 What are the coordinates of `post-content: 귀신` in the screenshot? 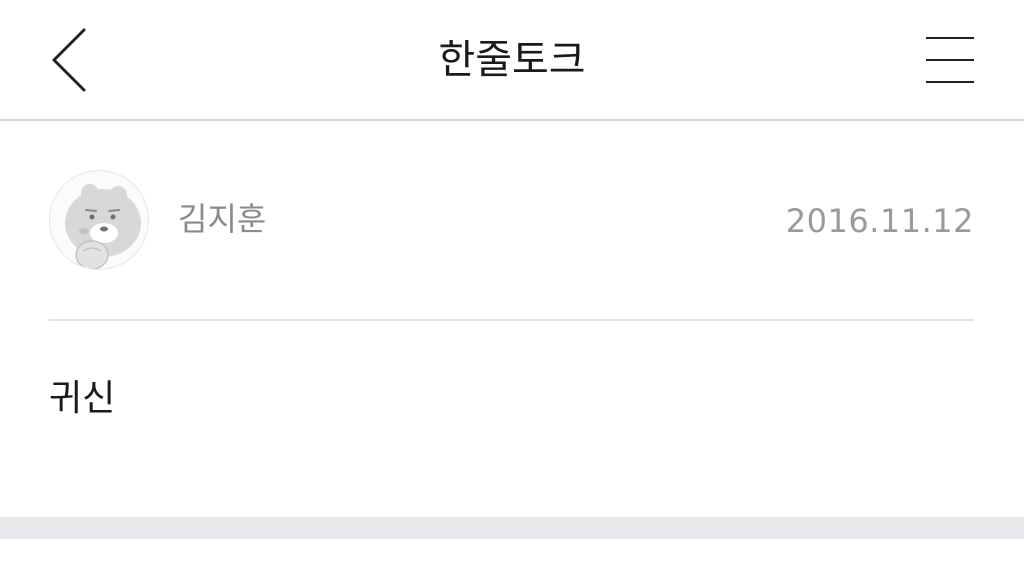 It's located at (82, 398).